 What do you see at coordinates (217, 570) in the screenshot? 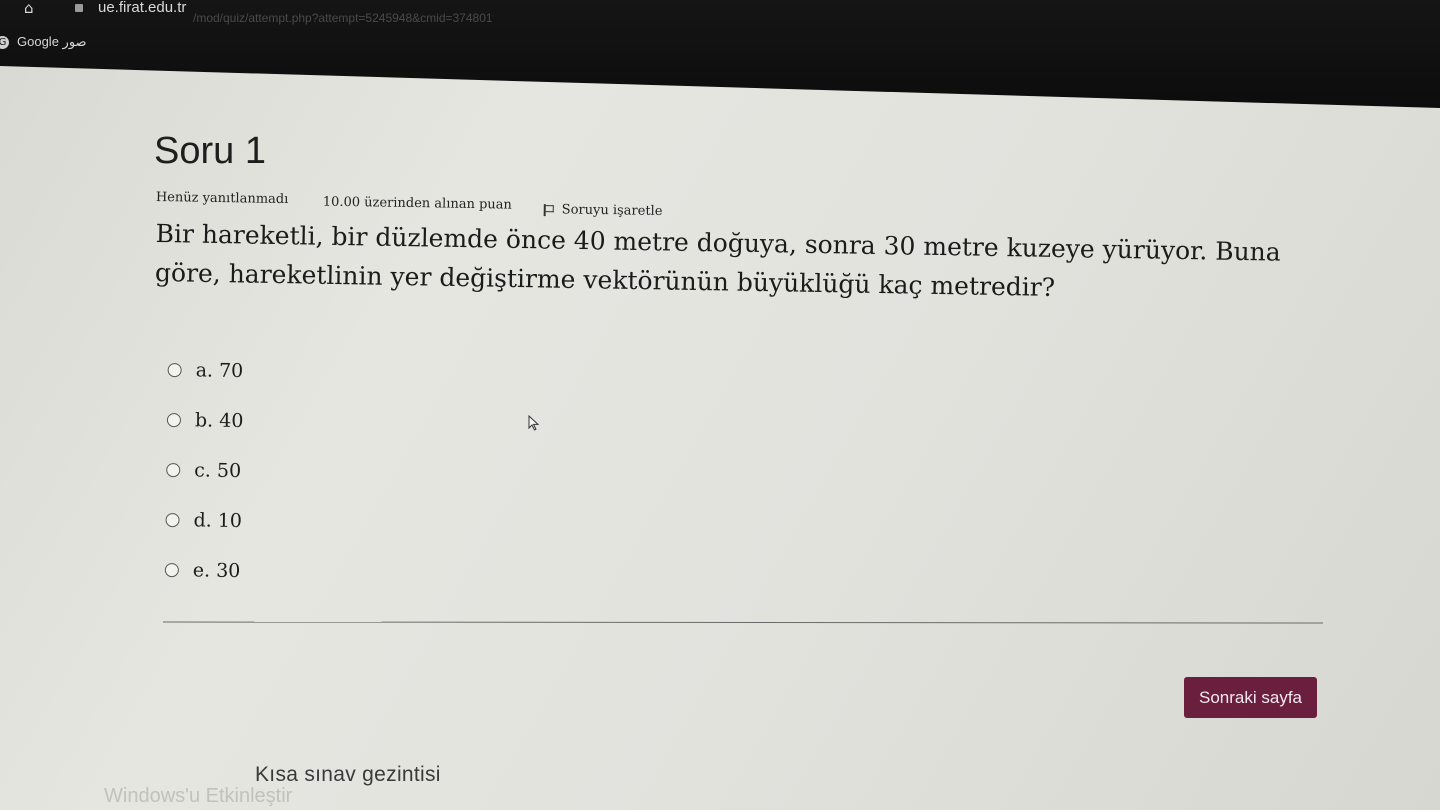
I see `answer-label: e. 30` at bounding box center [217, 570].